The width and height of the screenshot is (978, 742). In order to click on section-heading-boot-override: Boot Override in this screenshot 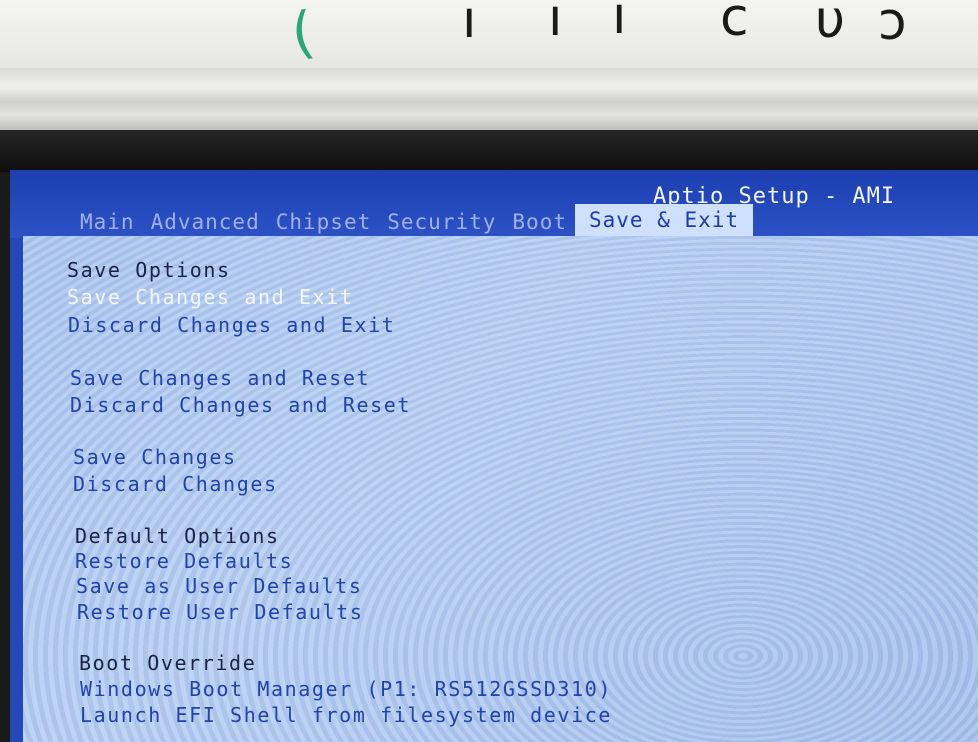, I will do `click(168, 663)`.